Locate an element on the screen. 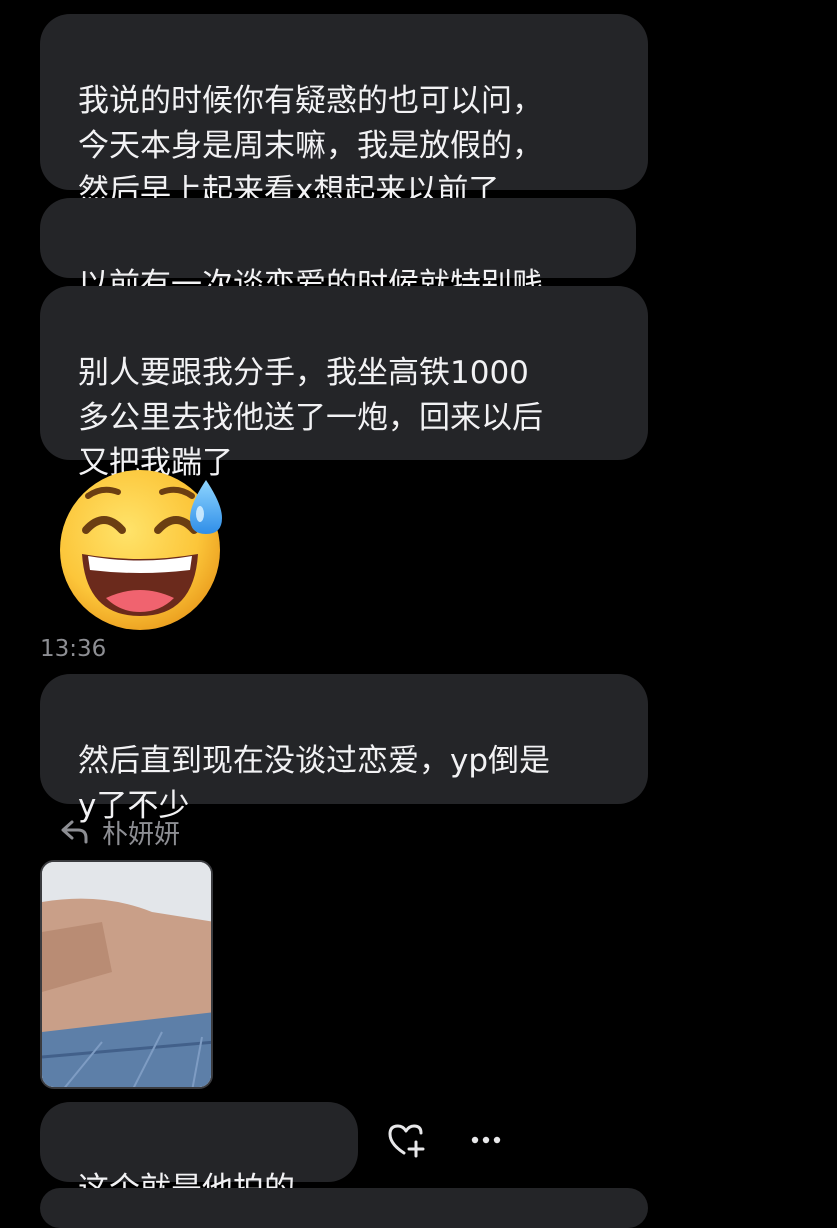 This screenshot has height=1228, width=837. heart-plus-icon is located at coordinates (406, 1140).